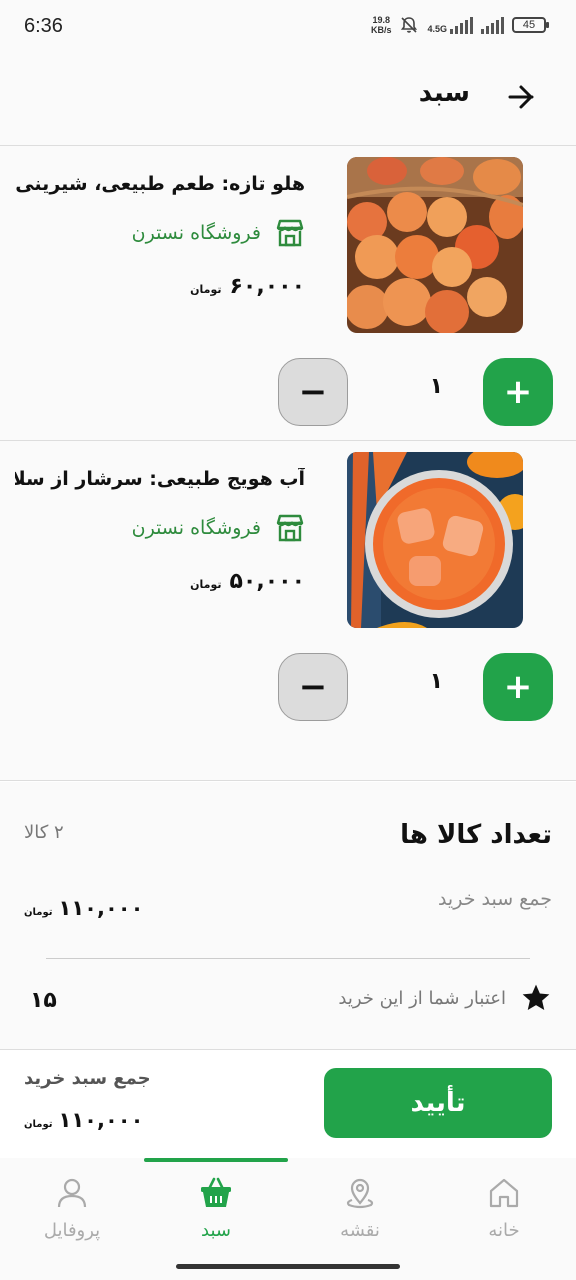 This screenshot has width=576, height=1280. Describe the element at coordinates (216, 1160) in the screenshot. I see `active-tab-indicator` at that location.